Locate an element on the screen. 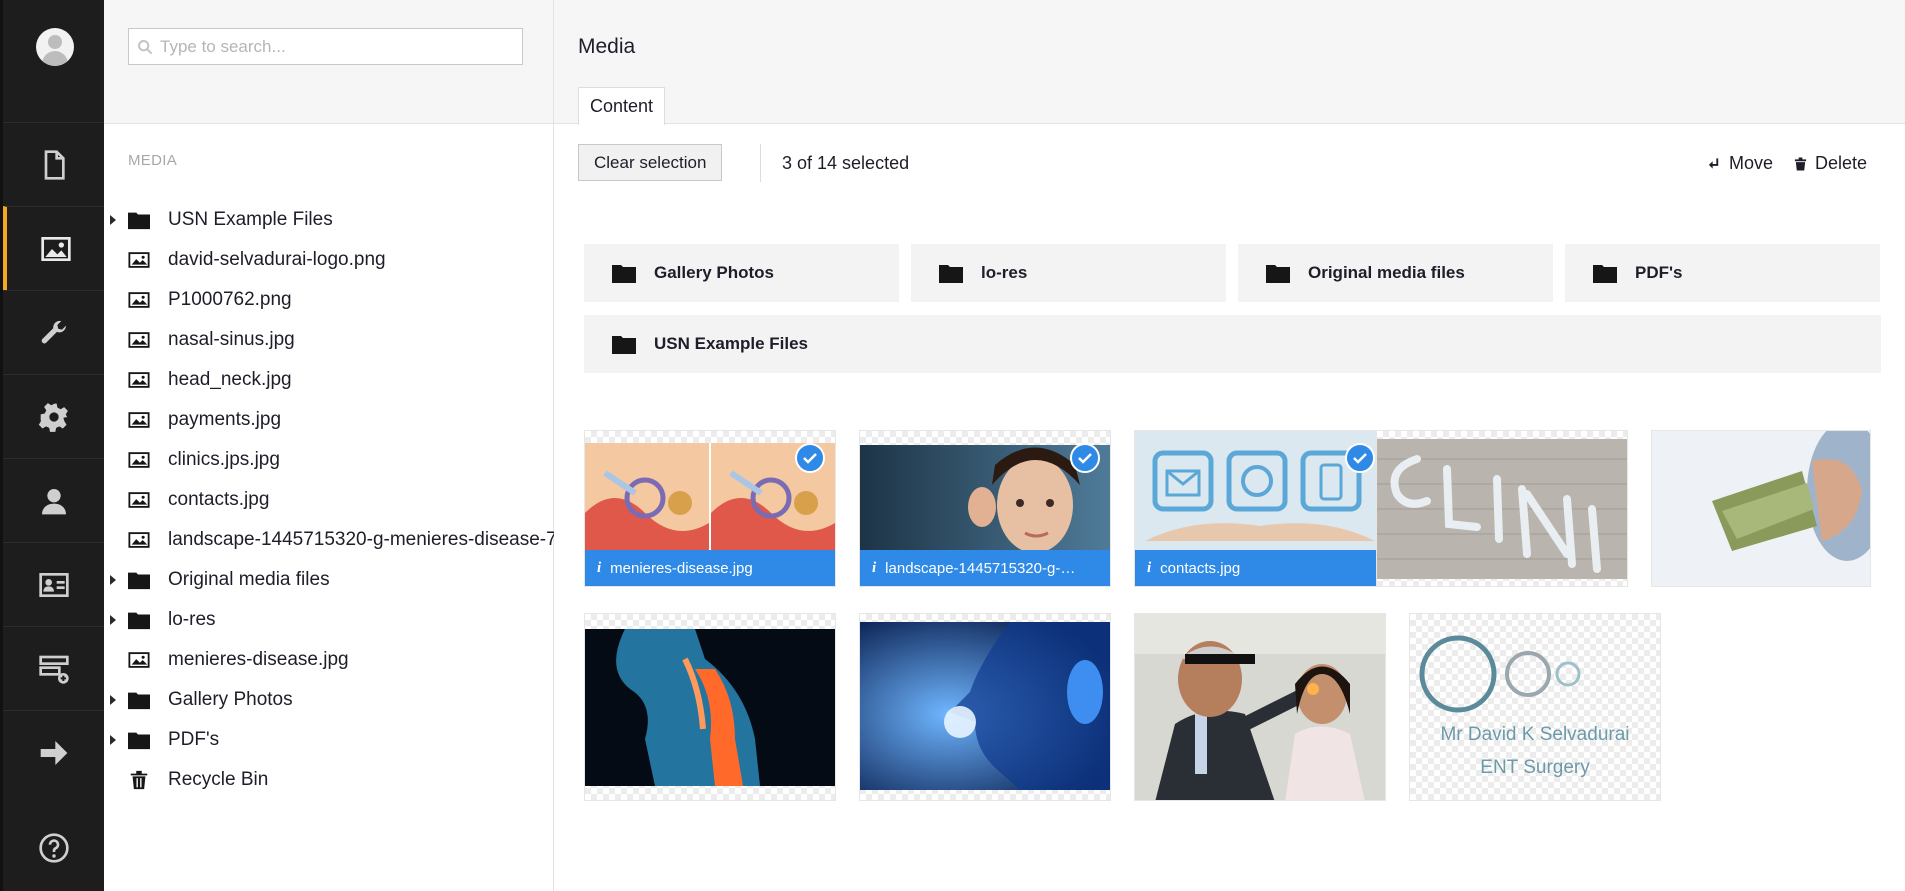  folder-card-pdfs: PDF's is located at coordinates (1722, 273).